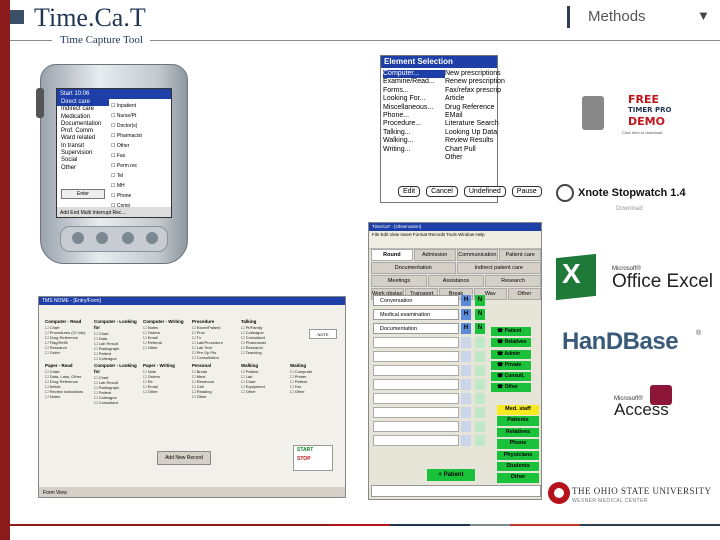 This screenshot has width=720, height=540. I want to click on contact-button: Patients, so click(518, 421).